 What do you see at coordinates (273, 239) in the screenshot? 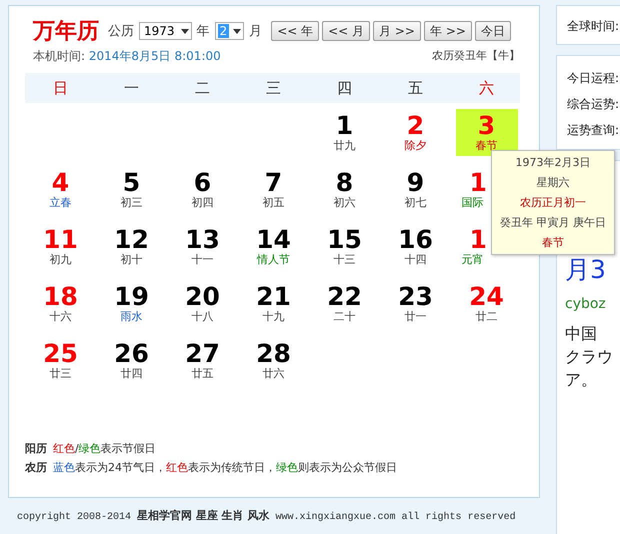
I see `day-number: 14` at bounding box center [273, 239].